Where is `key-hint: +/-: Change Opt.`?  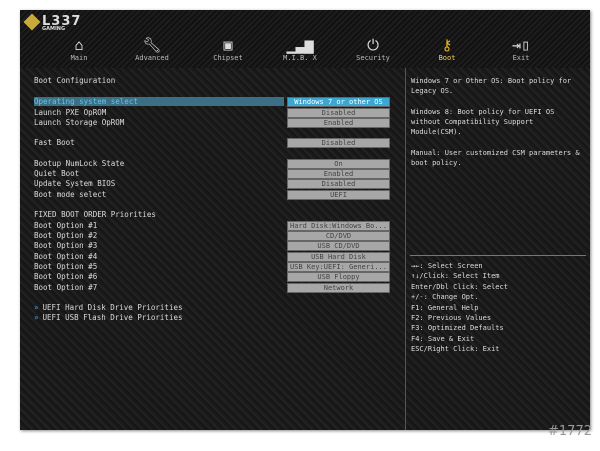
key-hint: +/-: Change Opt. is located at coordinates (445, 297).